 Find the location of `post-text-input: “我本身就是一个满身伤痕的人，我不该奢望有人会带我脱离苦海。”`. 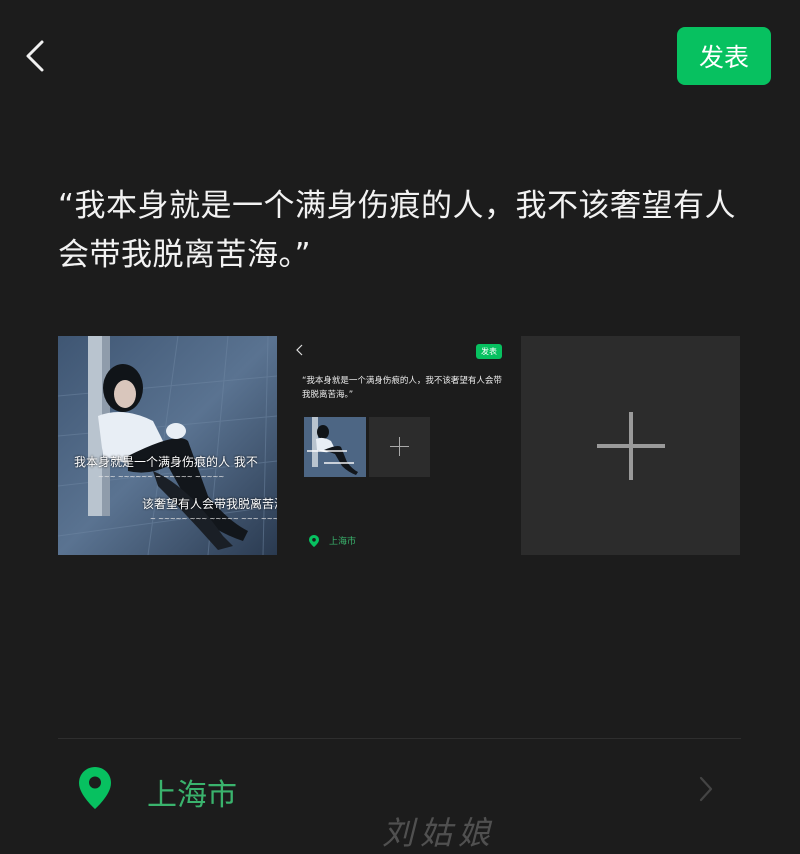

post-text-input: “我本身就是一个满身伤痕的人，我不该奢望有人会带我脱离苦海。” is located at coordinates (403, 231).